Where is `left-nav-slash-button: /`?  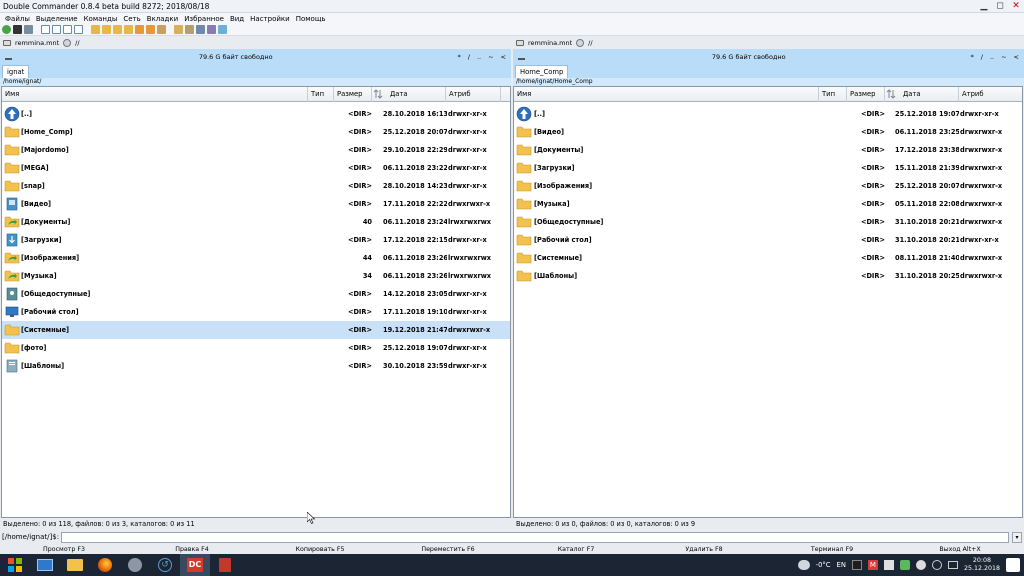
left-nav-slash-button: / is located at coordinates (469, 57).